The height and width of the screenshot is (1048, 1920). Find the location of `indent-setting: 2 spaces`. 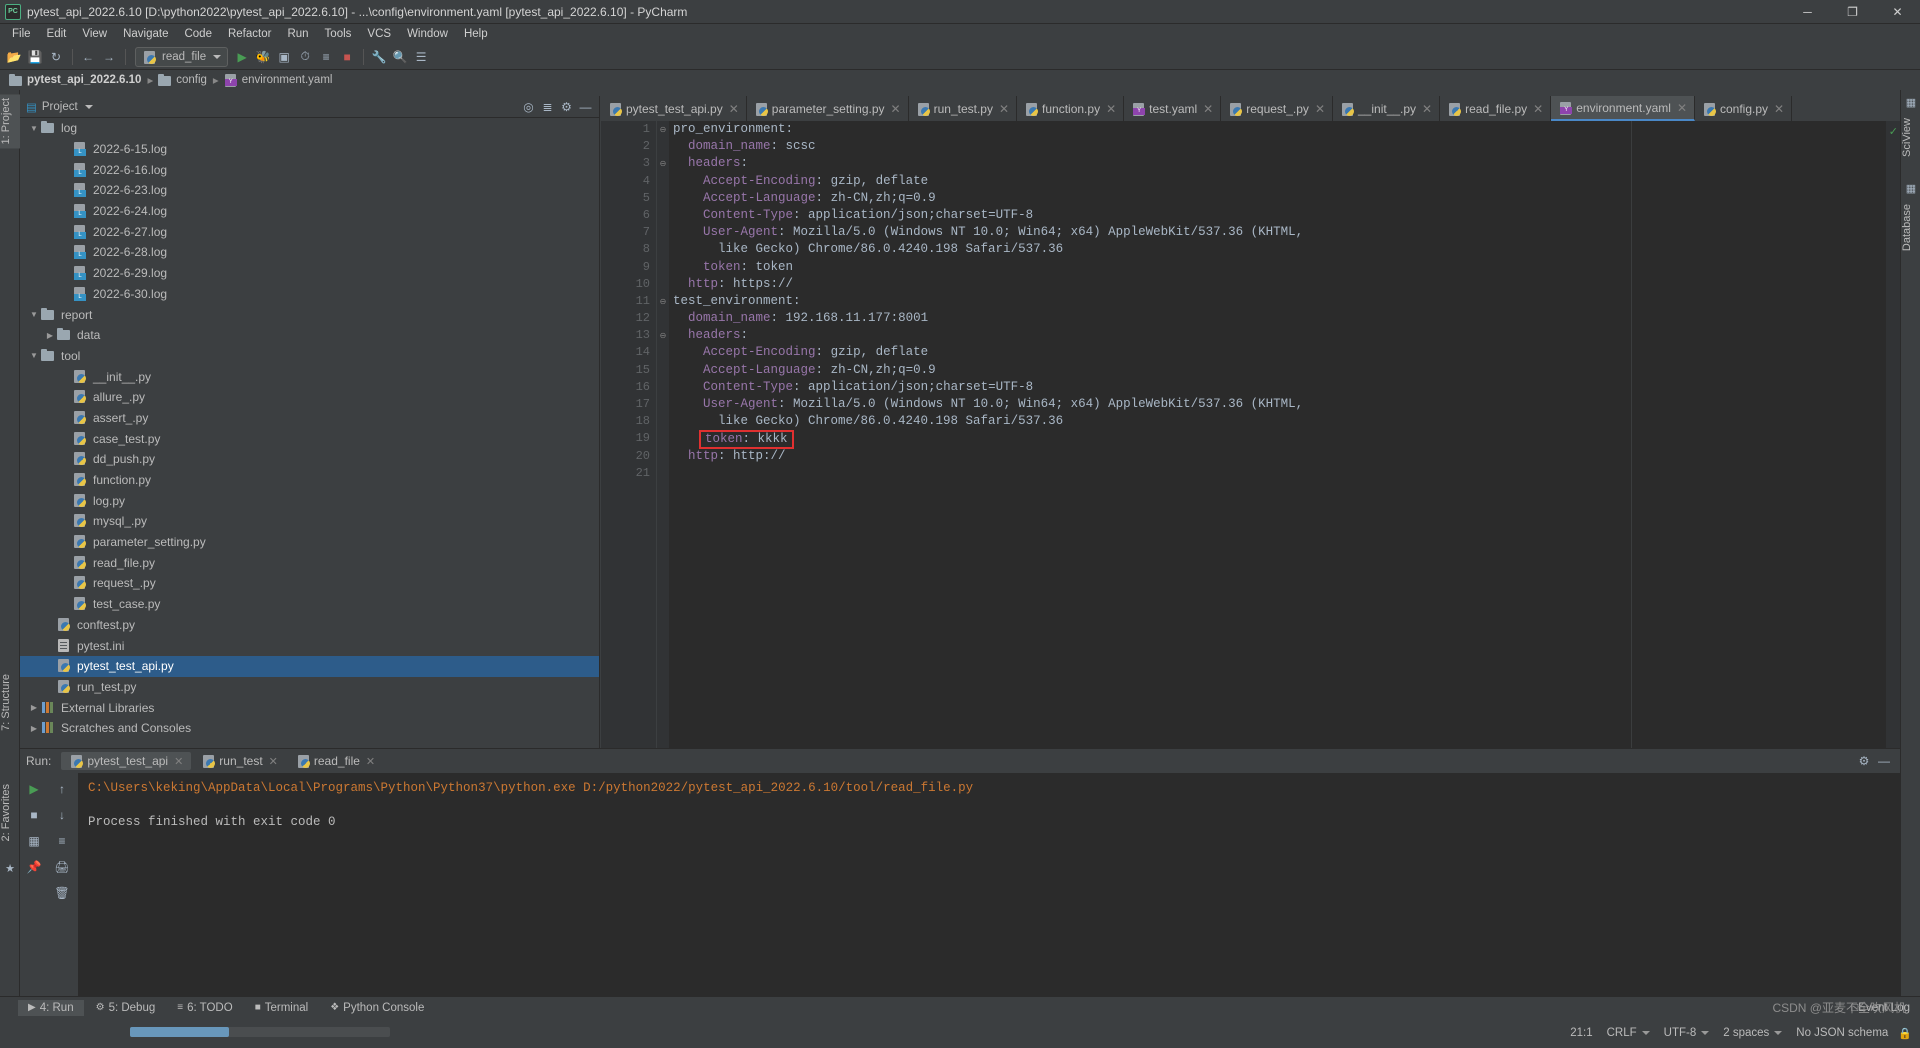

indent-setting: 2 spaces is located at coordinates (1753, 1033).